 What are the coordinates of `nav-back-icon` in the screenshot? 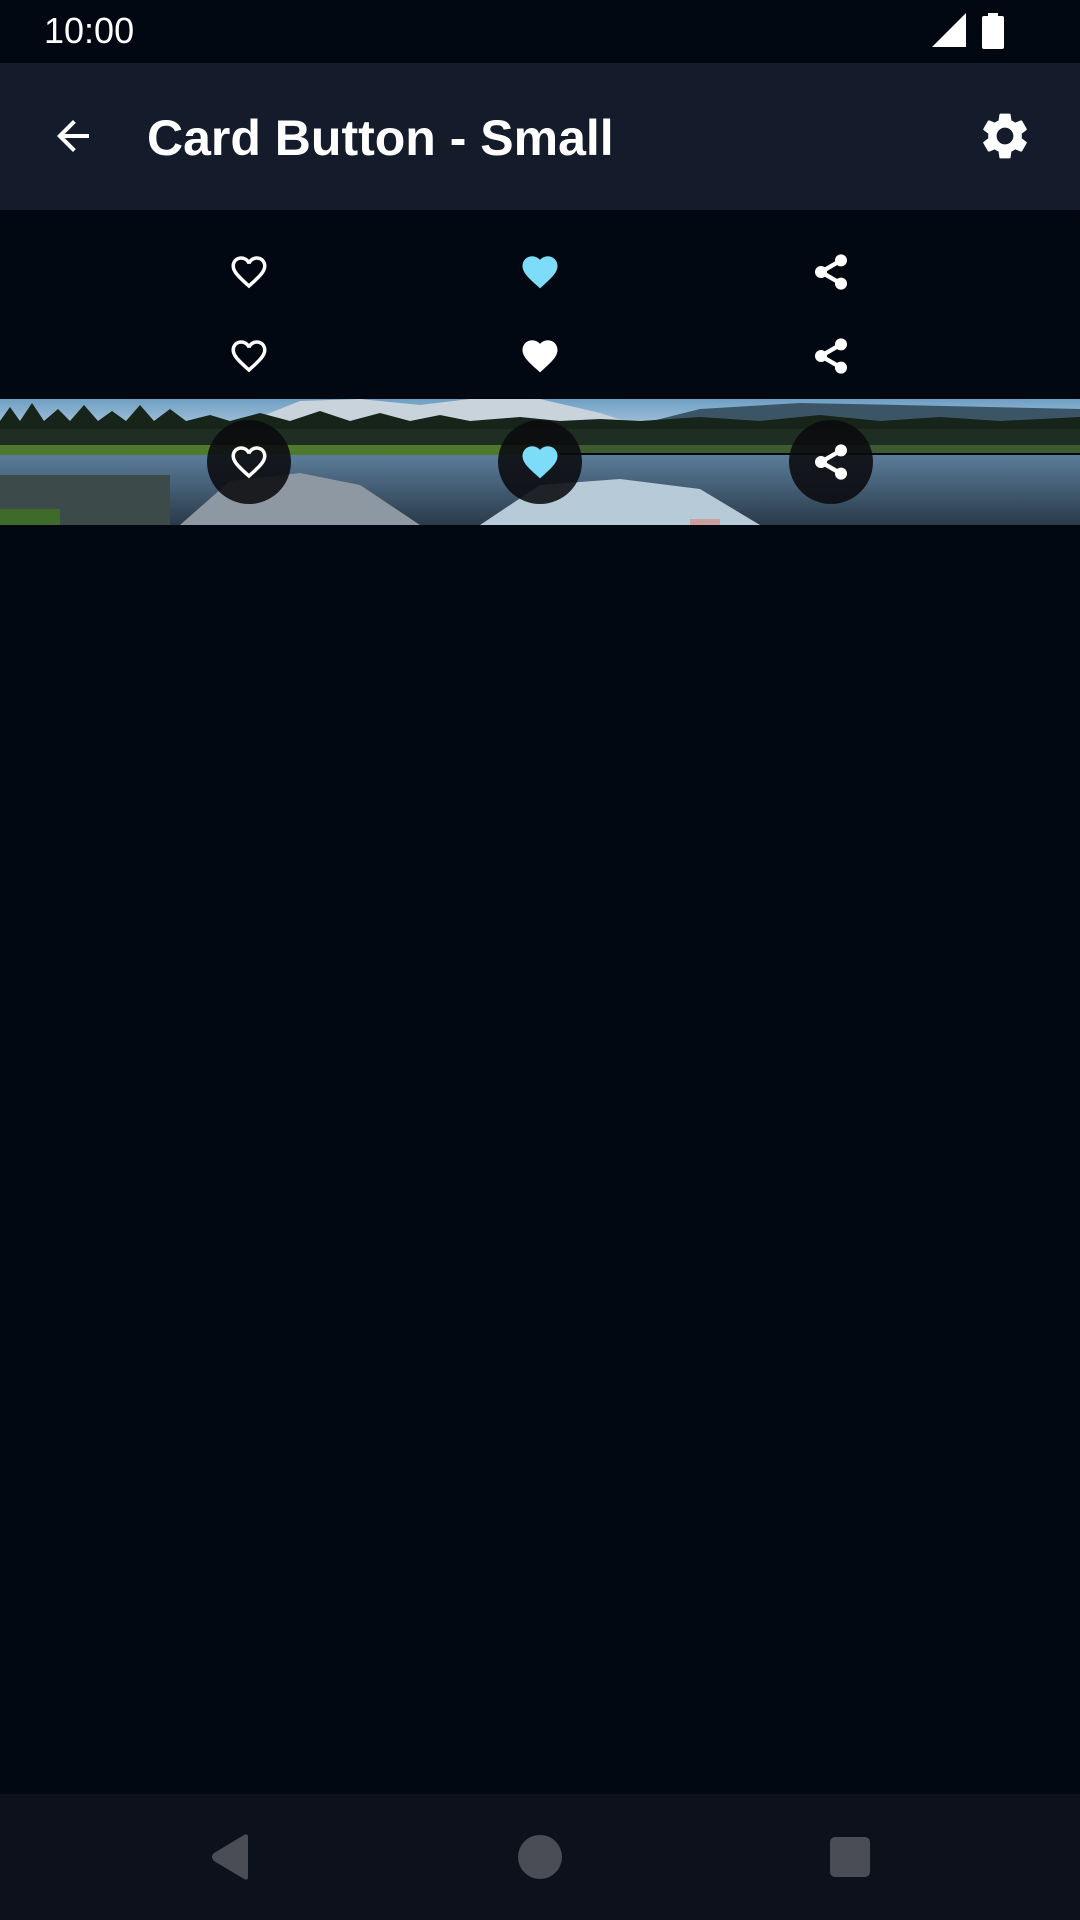 It's located at (230, 1857).